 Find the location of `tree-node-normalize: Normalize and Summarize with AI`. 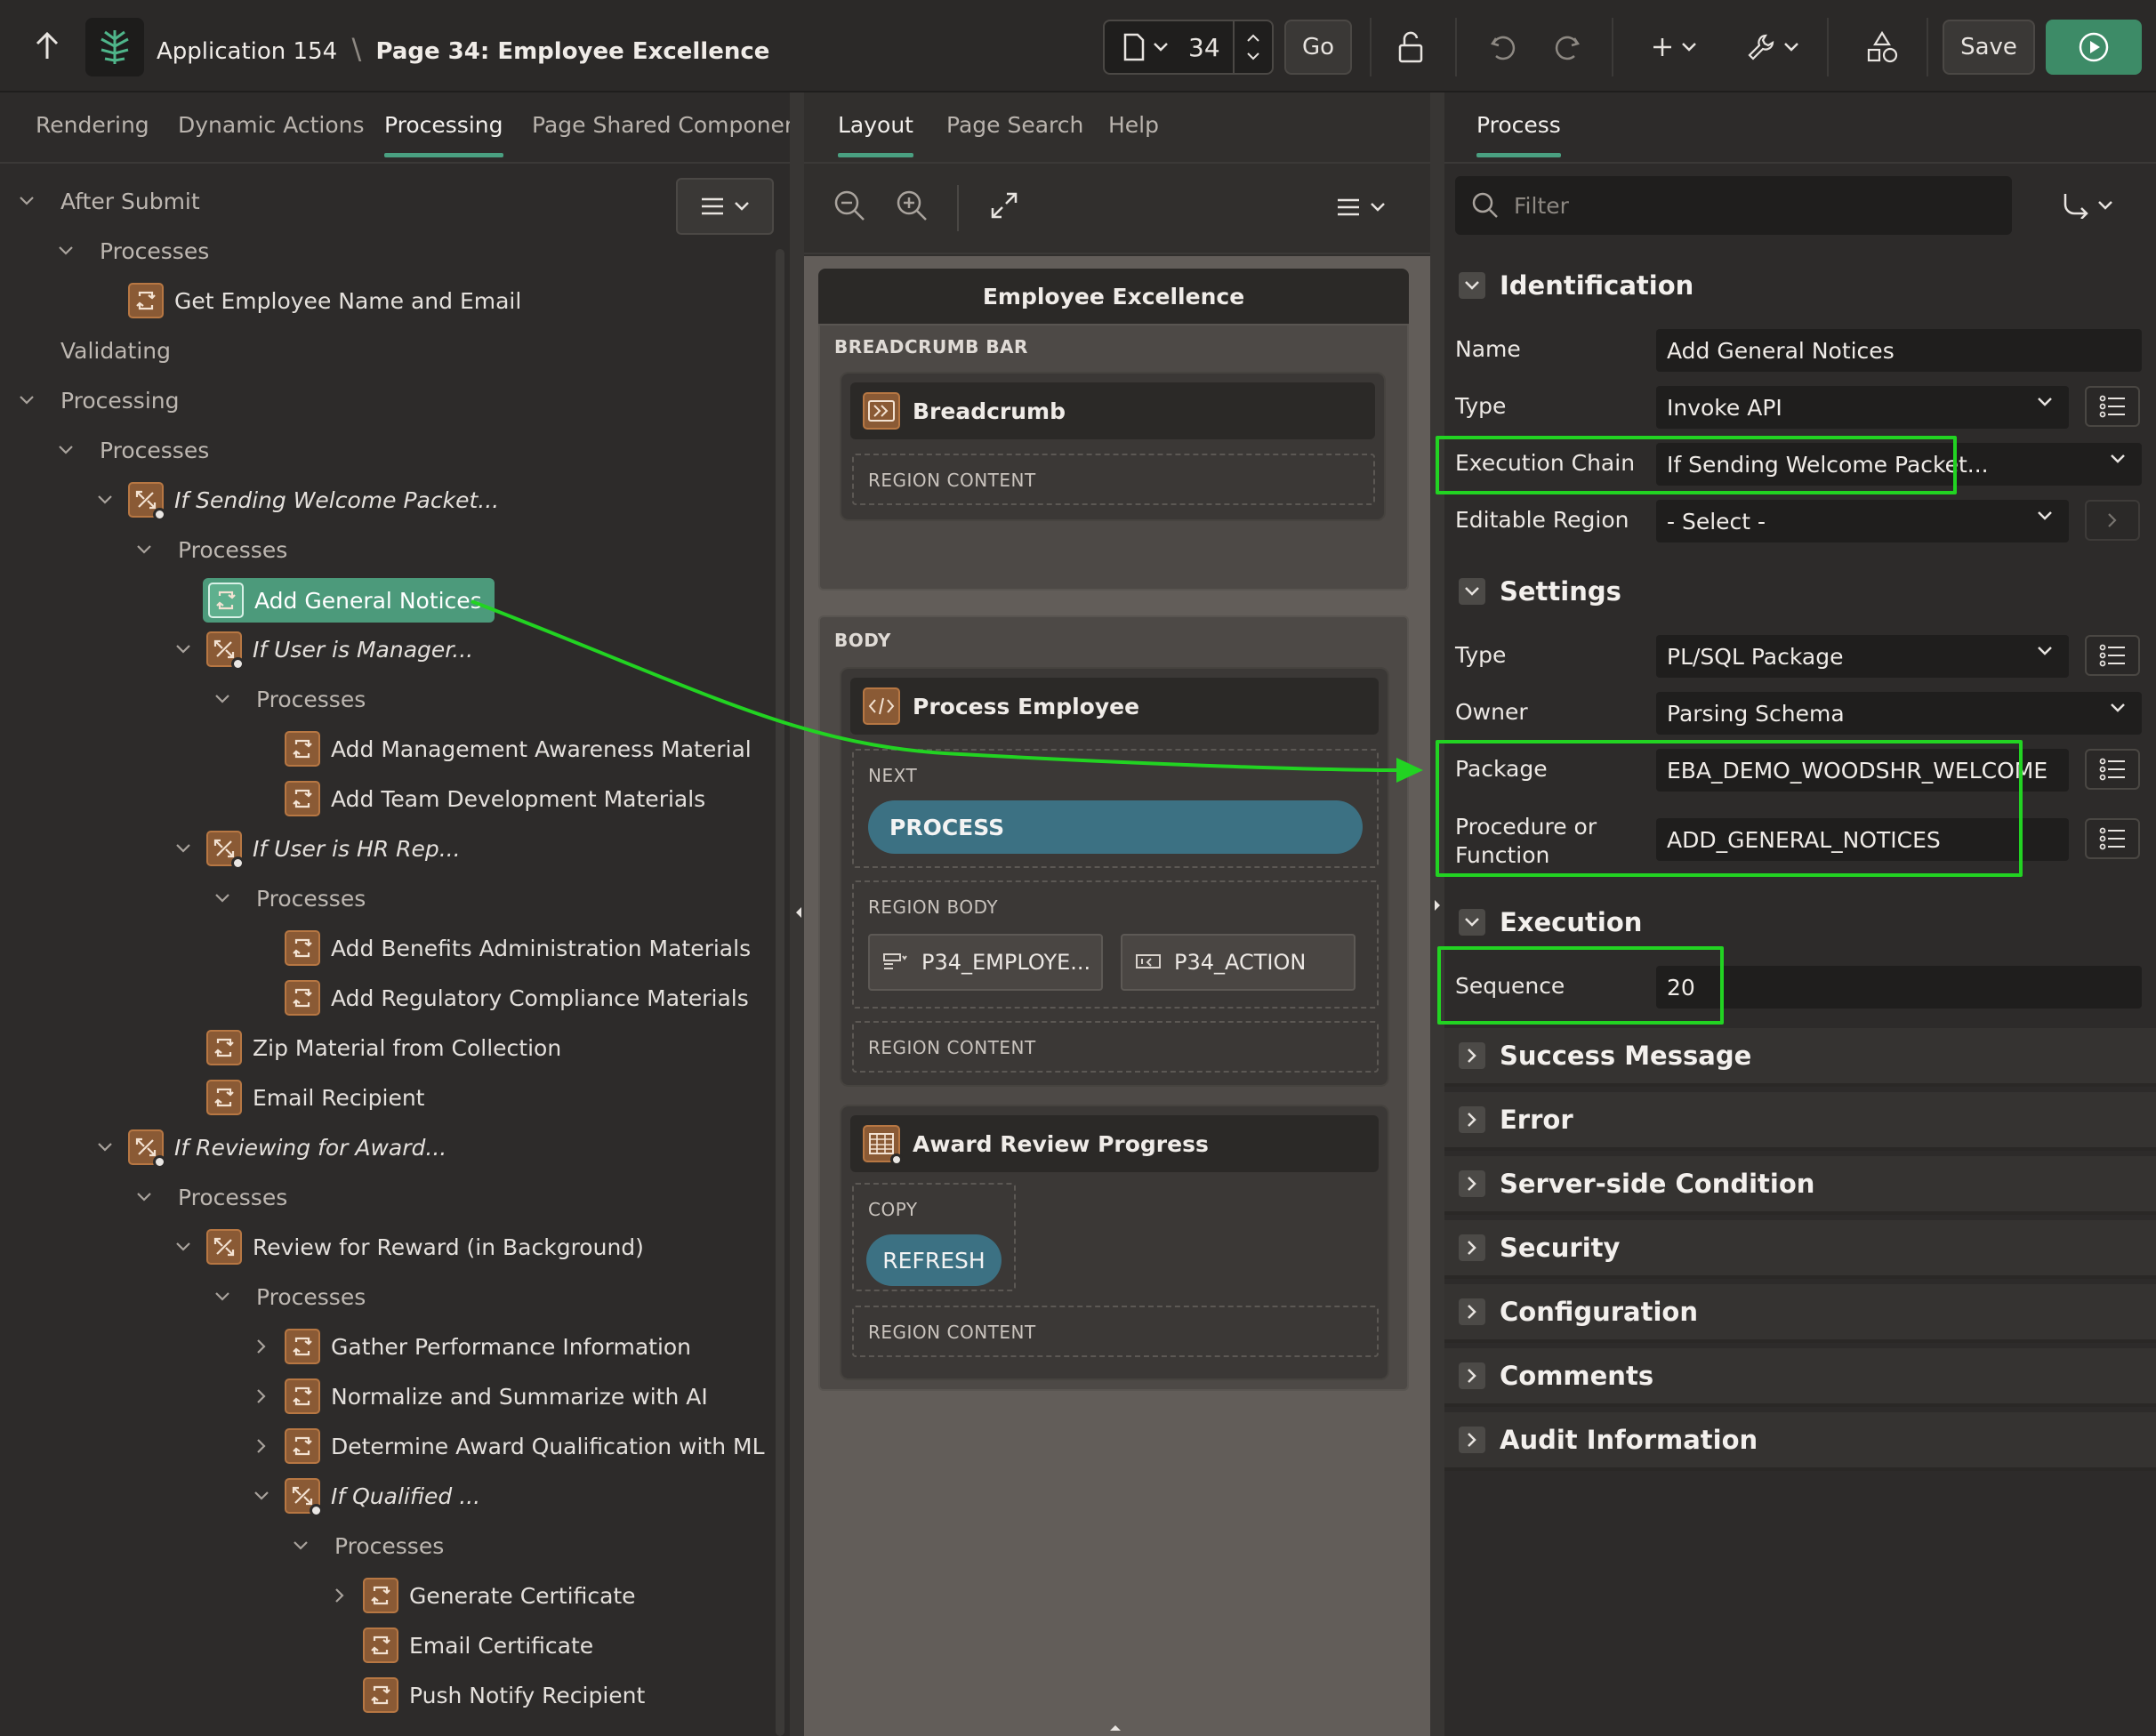

tree-node-normalize: Normalize and Summarize with AI is located at coordinates (497, 1396).